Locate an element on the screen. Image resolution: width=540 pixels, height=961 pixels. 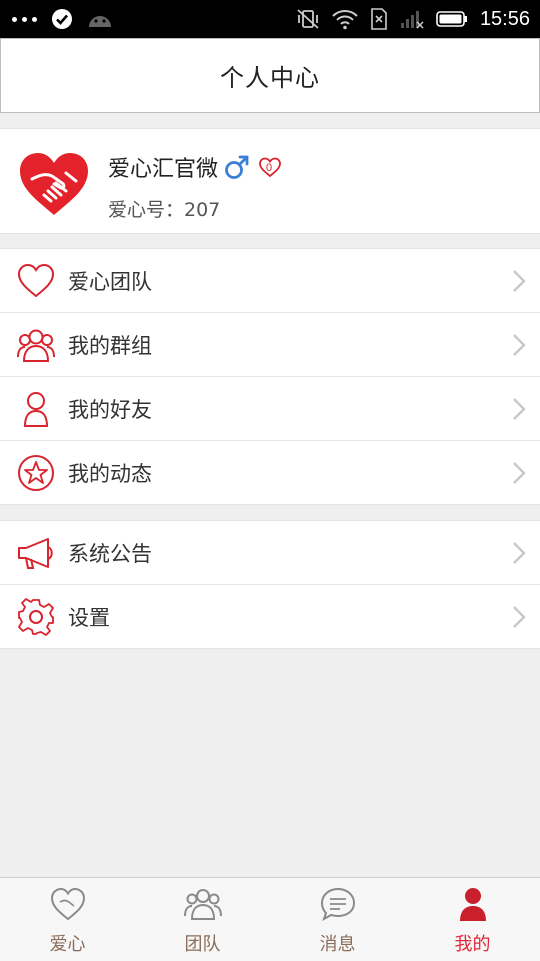
profile-card: 爱心汇官微 0 爱心号：207 is located at coordinates (270, 181).